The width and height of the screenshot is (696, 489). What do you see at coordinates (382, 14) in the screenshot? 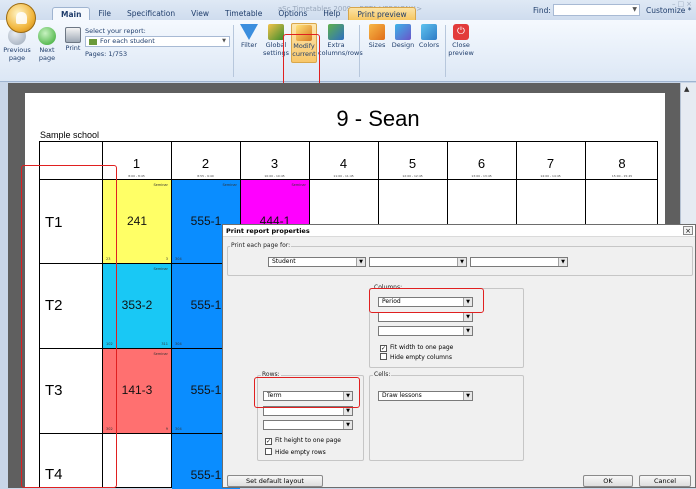
I see `tab-print-preview: Print preview` at bounding box center [382, 14].